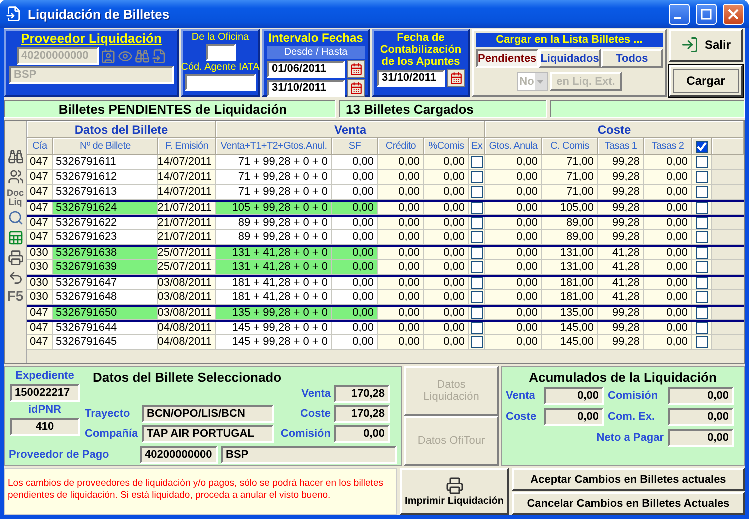 The image size is (749, 519). What do you see at coordinates (187, 146) in the screenshot?
I see `column-header: F. Emisión` at bounding box center [187, 146].